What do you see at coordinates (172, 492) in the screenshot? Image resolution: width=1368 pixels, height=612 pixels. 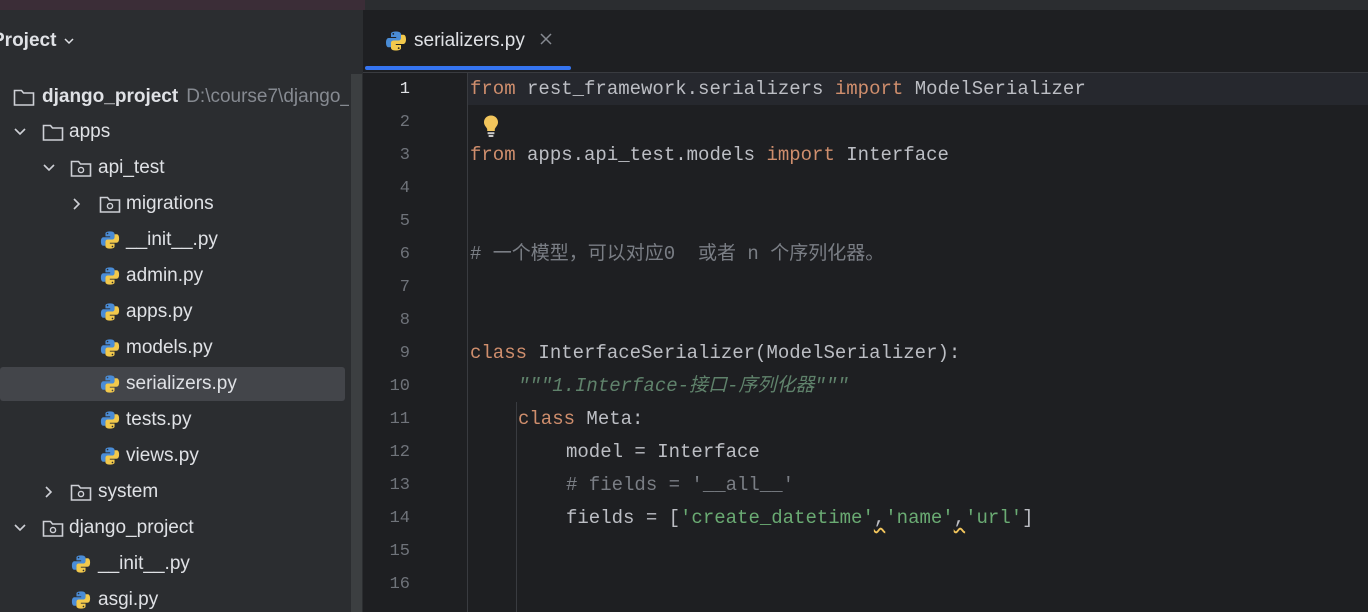 I see `tree-item-system: system` at bounding box center [172, 492].